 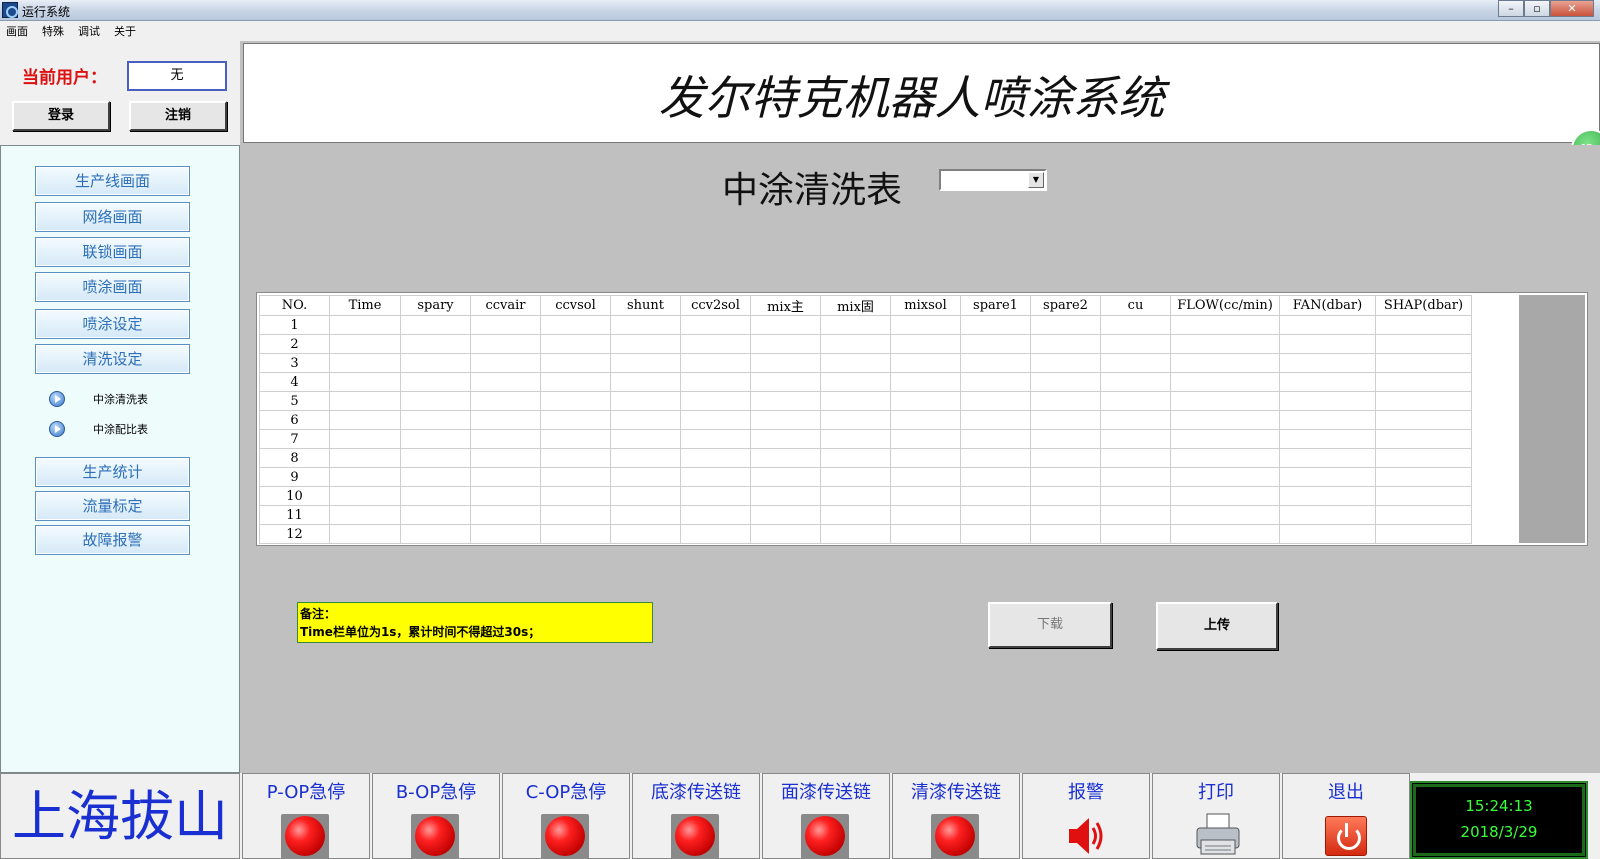 I want to click on download-button: 下载, so click(x=1050, y=625).